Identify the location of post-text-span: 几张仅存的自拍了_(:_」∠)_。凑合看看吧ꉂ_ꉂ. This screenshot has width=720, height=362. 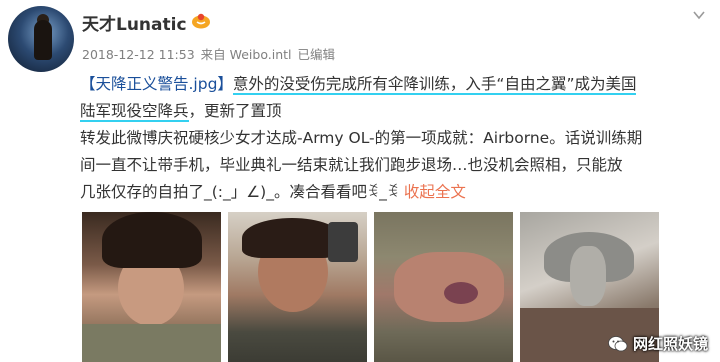
(239, 192).